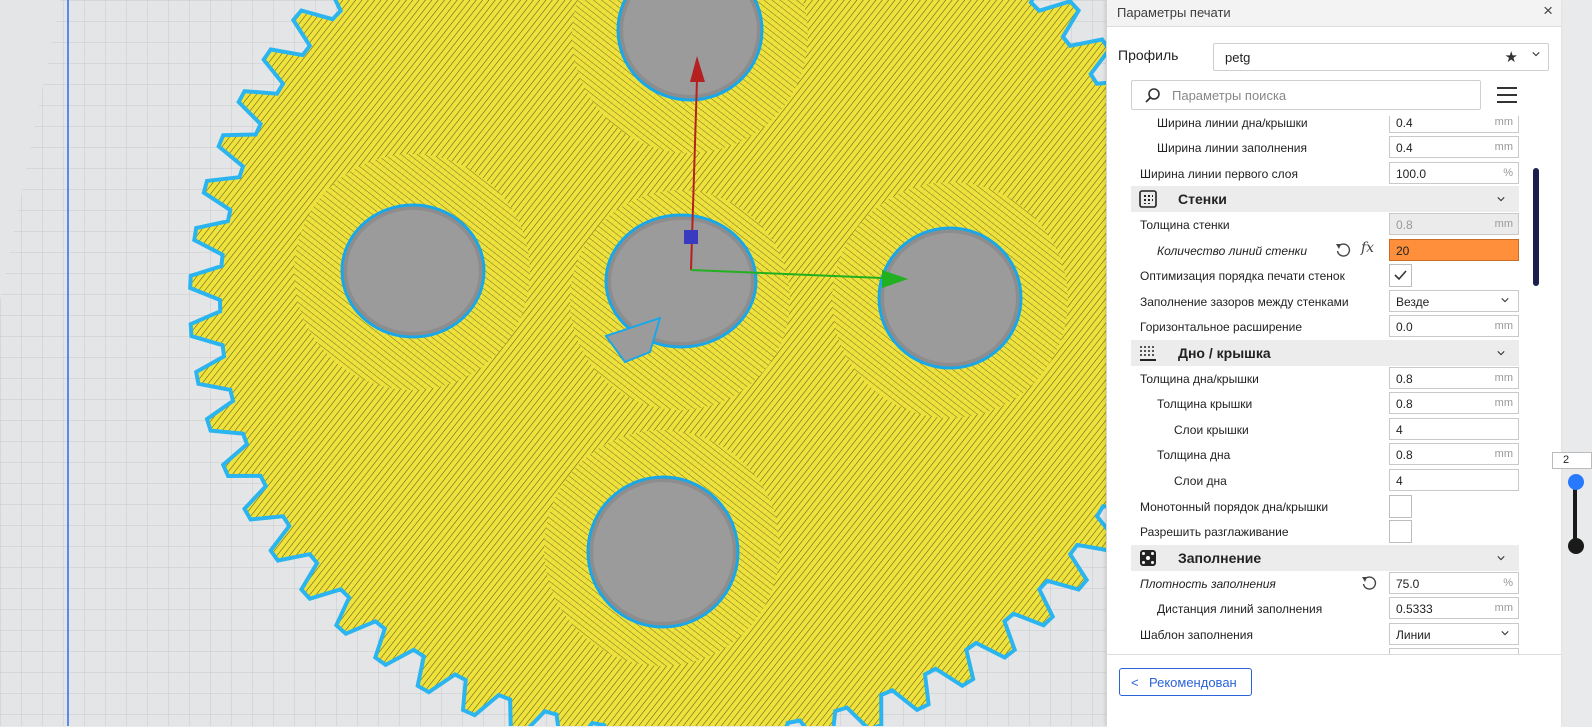 The width and height of the screenshot is (1592, 727). I want to click on close-icon: ×, so click(1548, 11).